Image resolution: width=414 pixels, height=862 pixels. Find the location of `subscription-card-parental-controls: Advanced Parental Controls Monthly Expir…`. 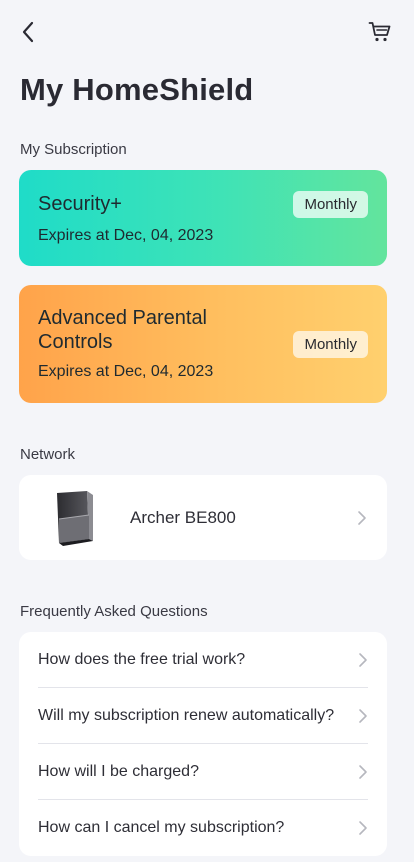

subscription-card-parental-controls: Advanced Parental Controls Monthly Expir… is located at coordinates (203, 344).